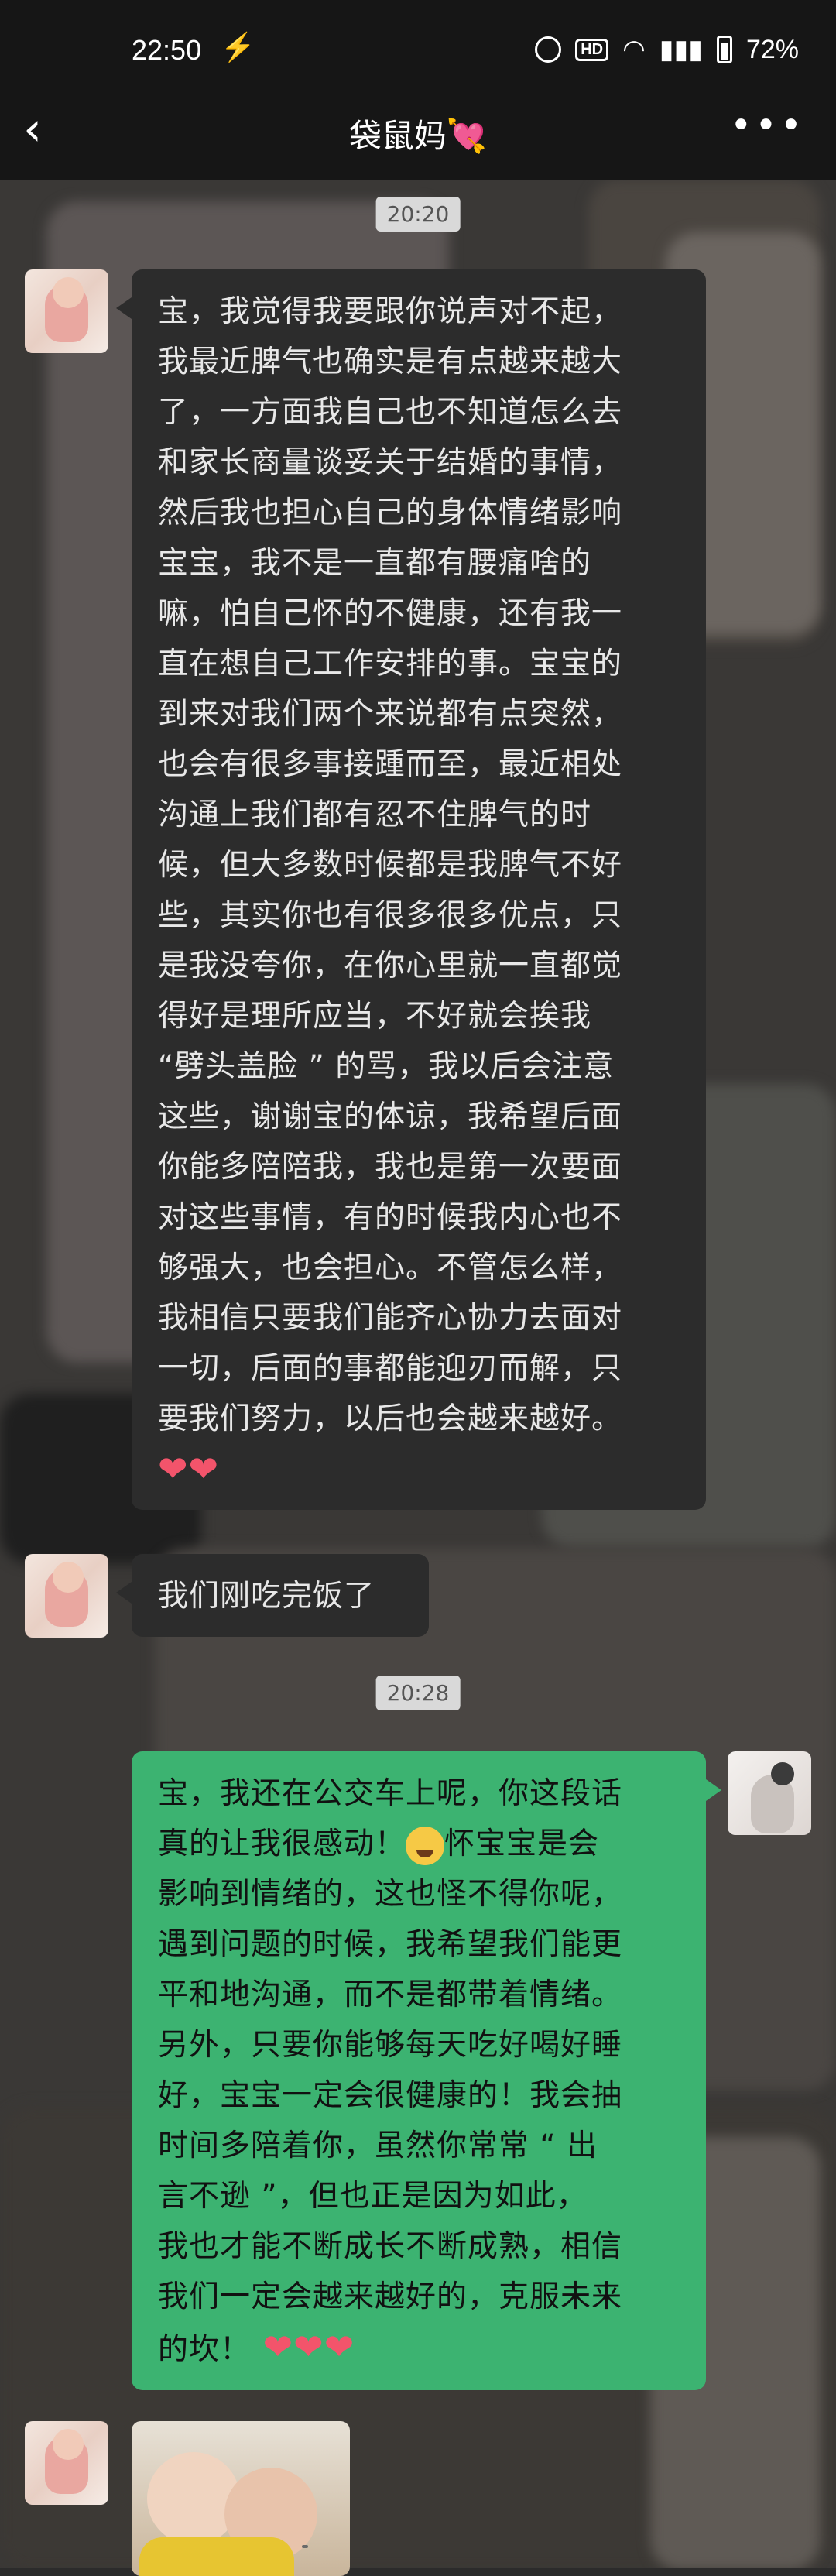  What do you see at coordinates (390, 764) in the screenshot?
I see `message-line: 也会有很多事接踵而至，最近相处` at bounding box center [390, 764].